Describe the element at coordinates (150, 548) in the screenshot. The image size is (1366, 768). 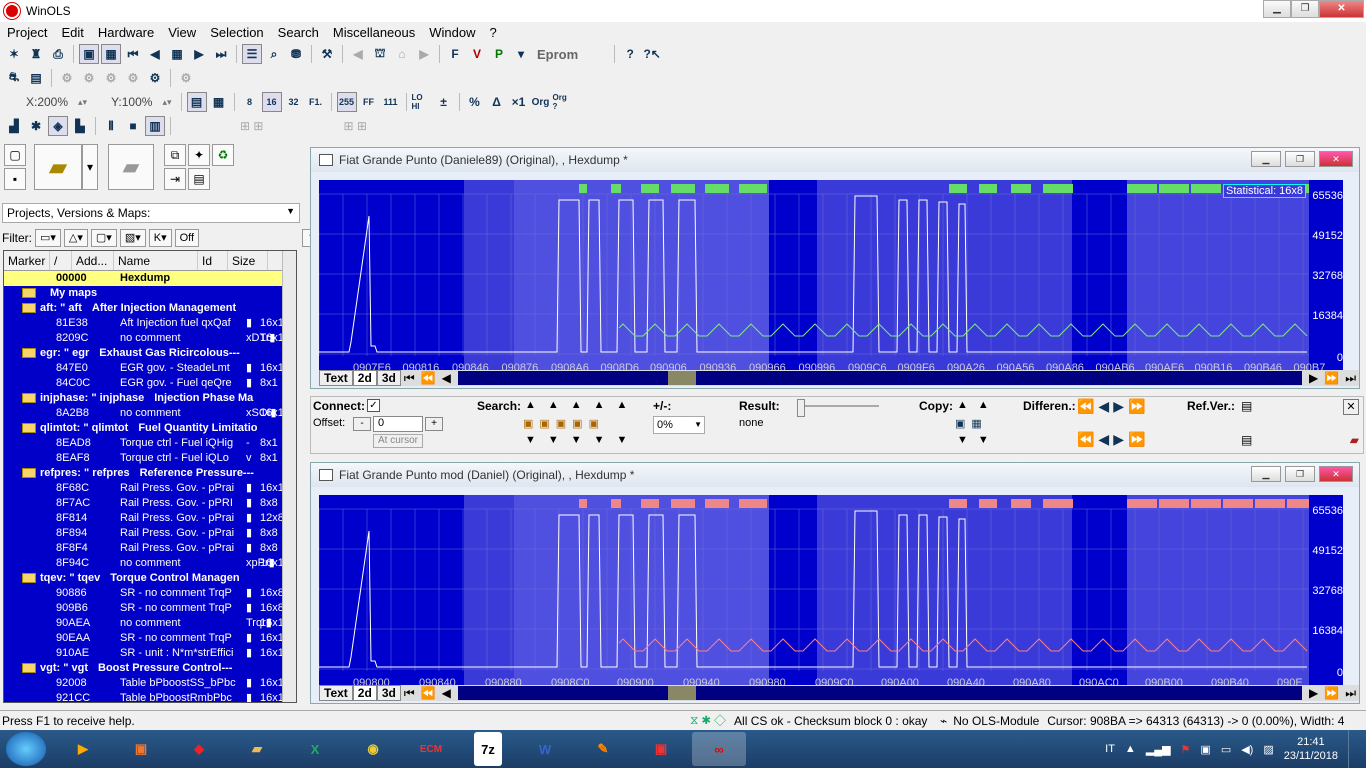
I see `list-item: 8F8F4 Rail Press. Gov. - pPrai ▮ 8x8` at that location.